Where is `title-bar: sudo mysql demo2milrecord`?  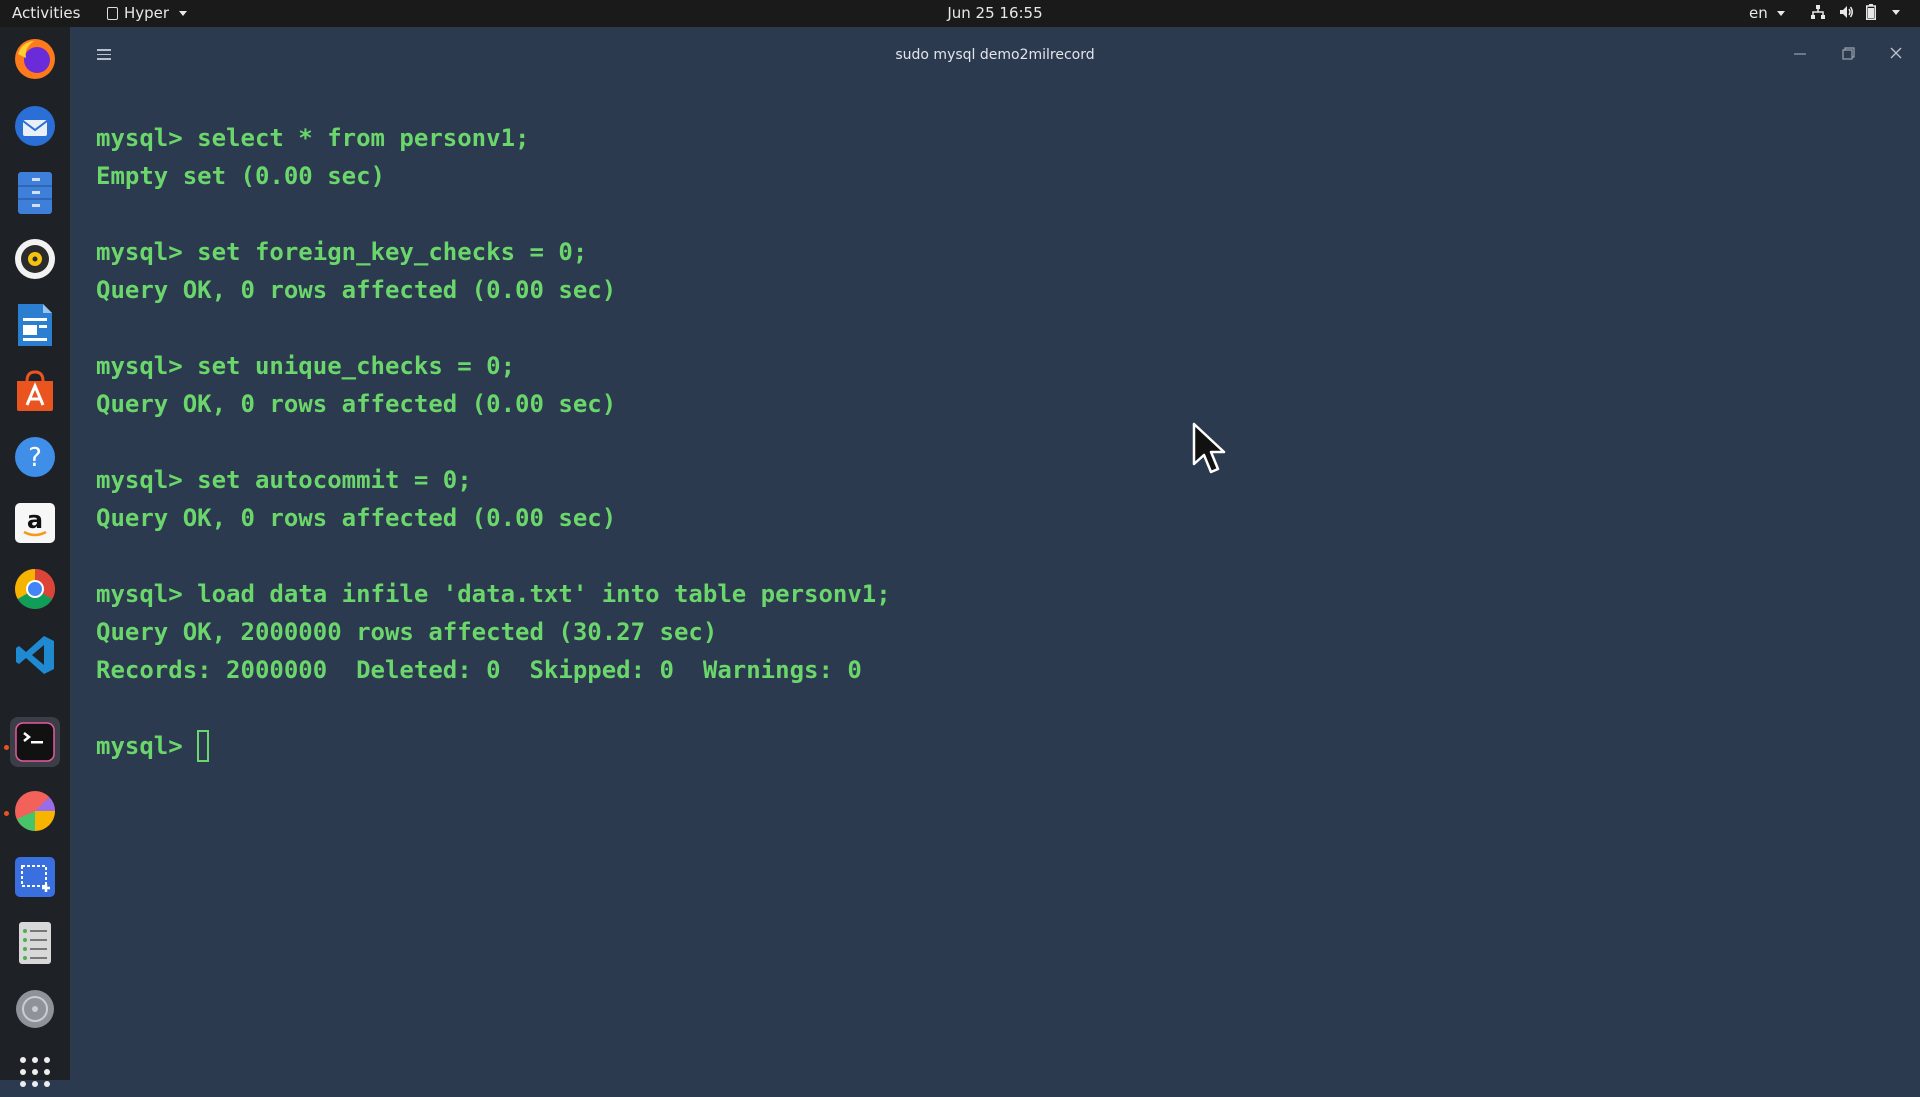 title-bar: sudo mysql demo2milrecord is located at coordinates (995, 55).